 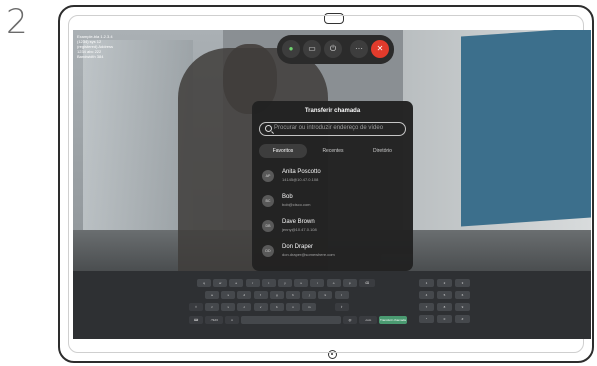 What do you see at coordinates (367, 283) in the screenshot?
I see `backspace-key: ⌫` at bounding box center [367, 283].